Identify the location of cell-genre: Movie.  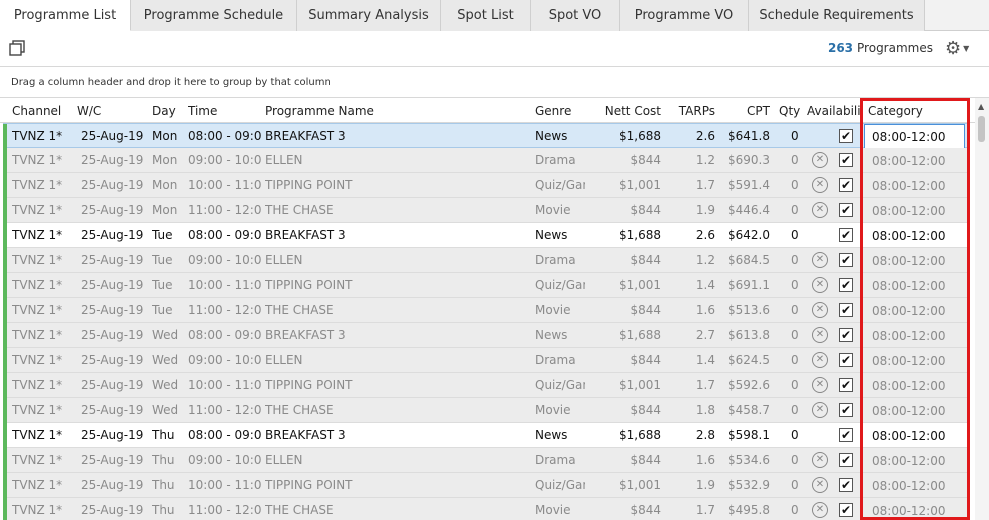
(553, 510).